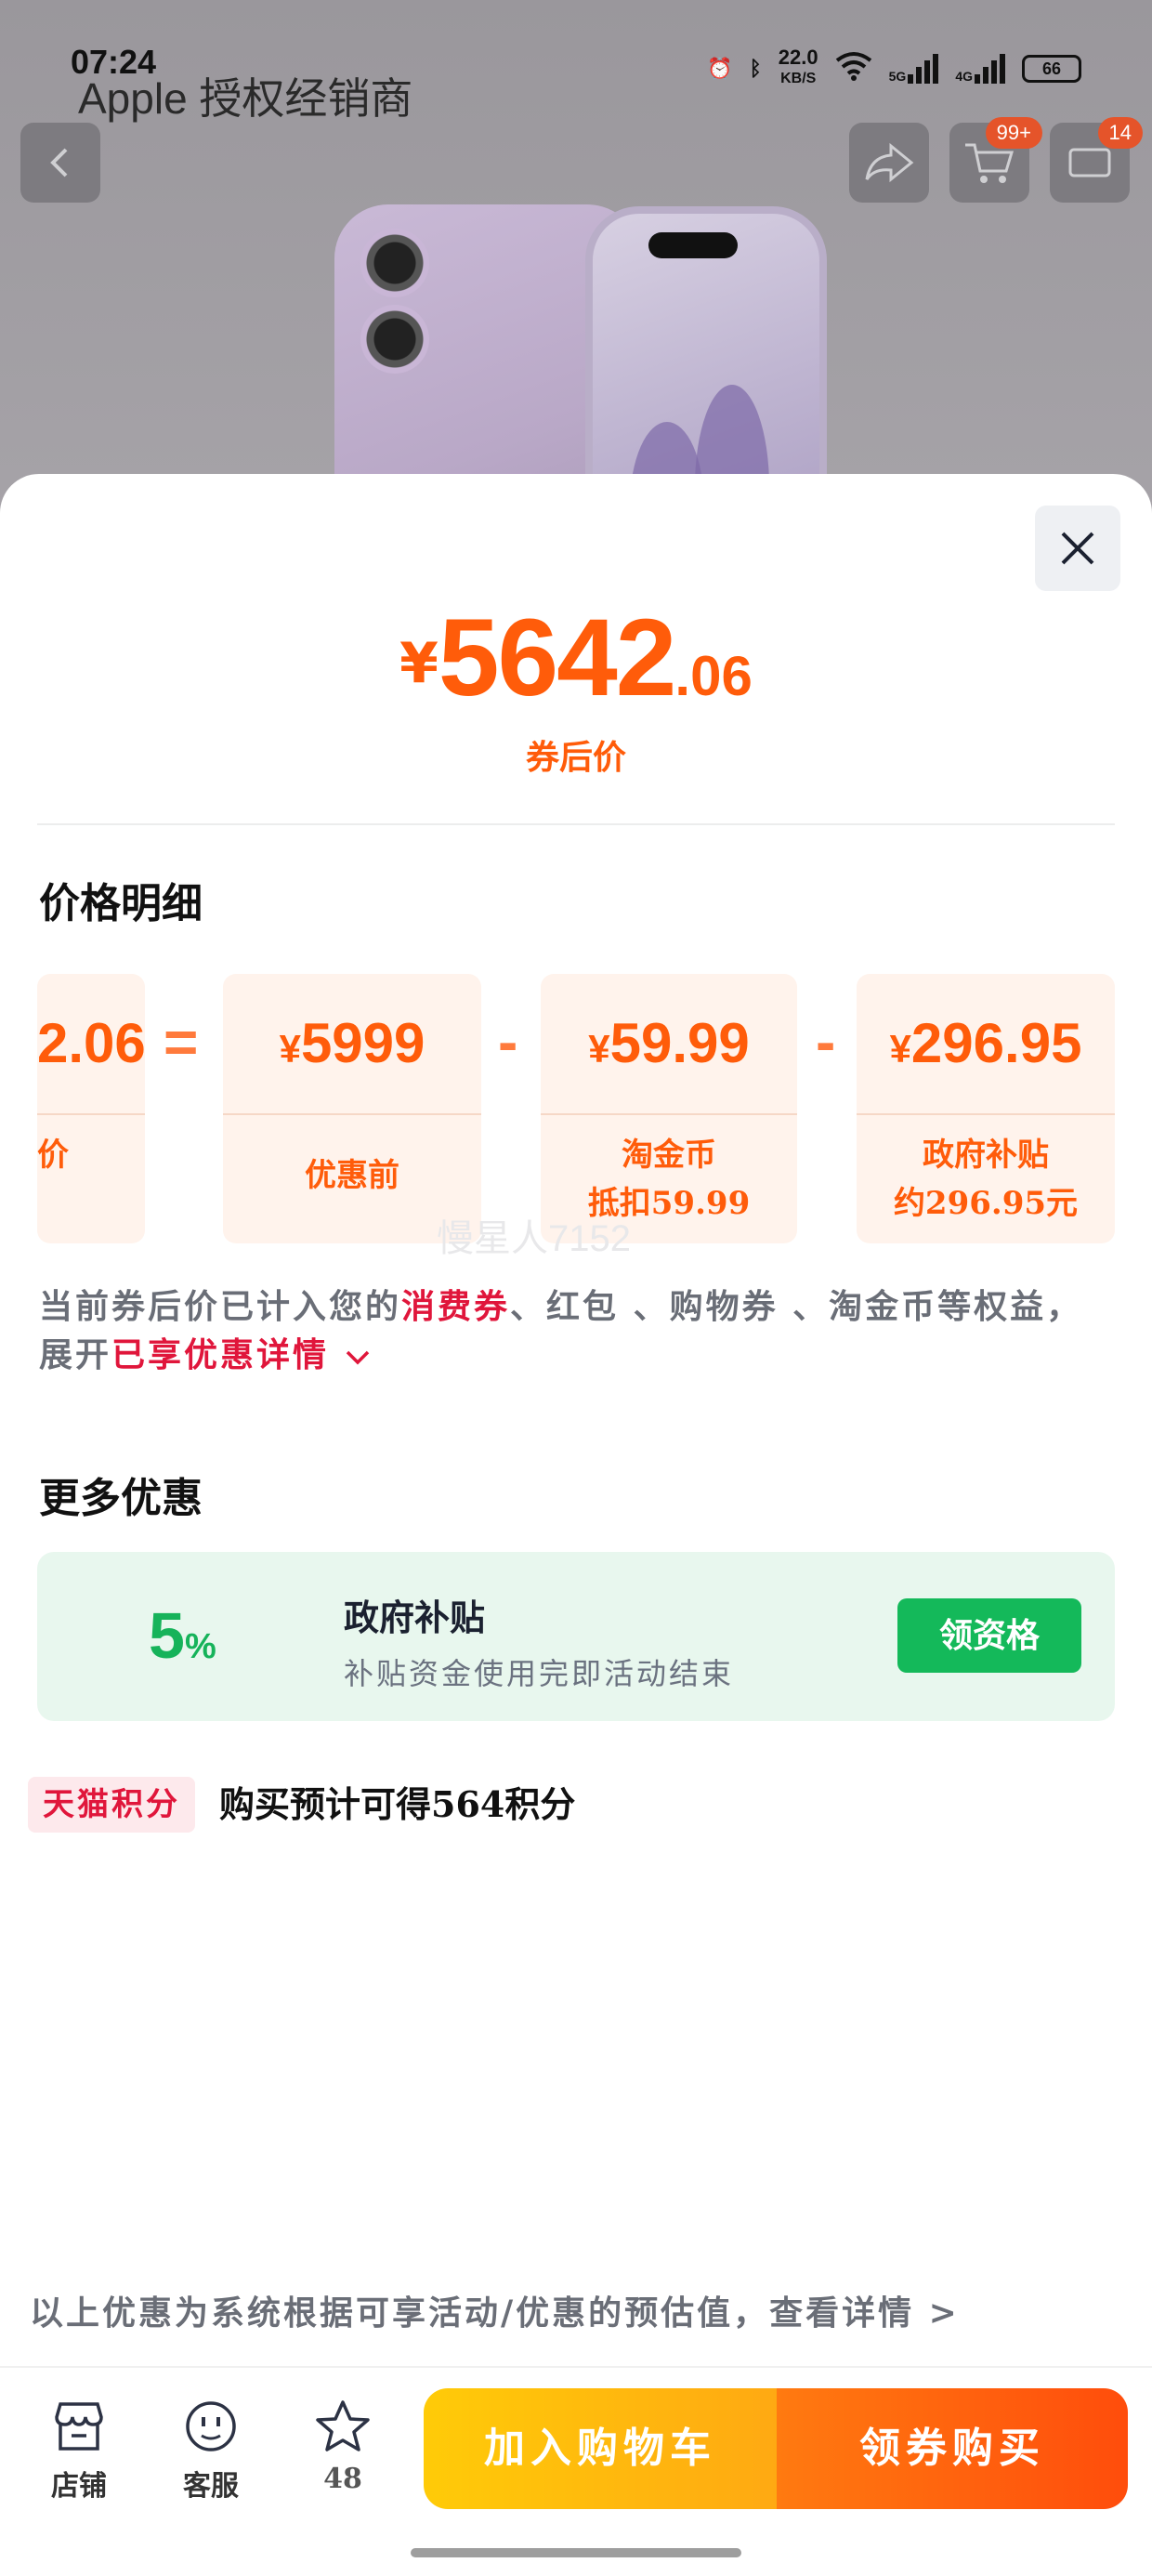  What do you see at coordinates (397, 1804) in the screenshot?
I see `points-text: 购买预计可得564积分` at bounding box center [397, 1804].